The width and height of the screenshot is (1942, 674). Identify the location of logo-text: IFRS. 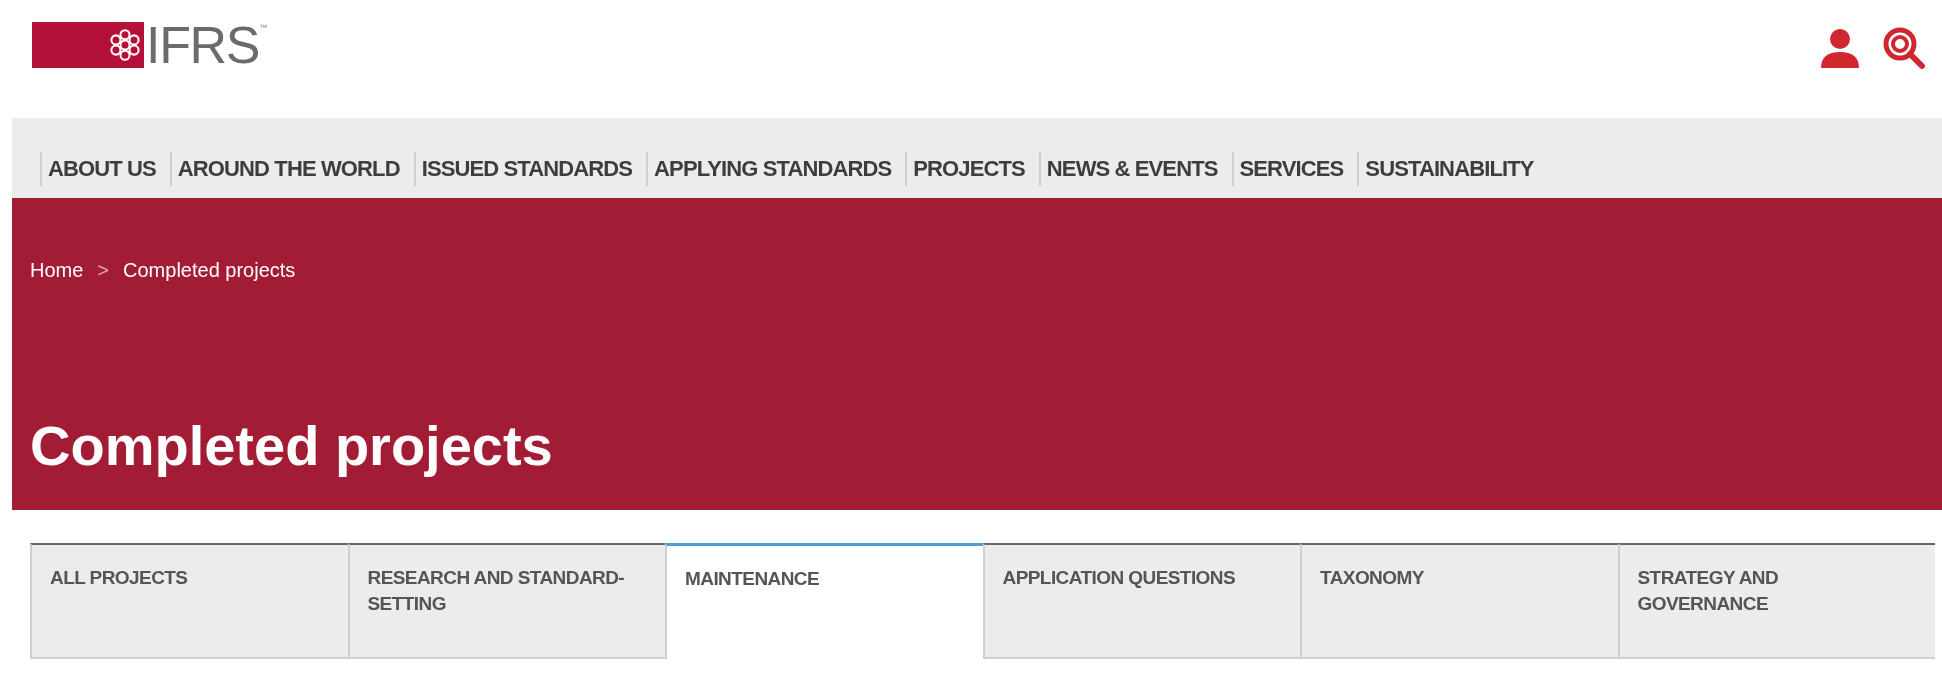
(203, 45).